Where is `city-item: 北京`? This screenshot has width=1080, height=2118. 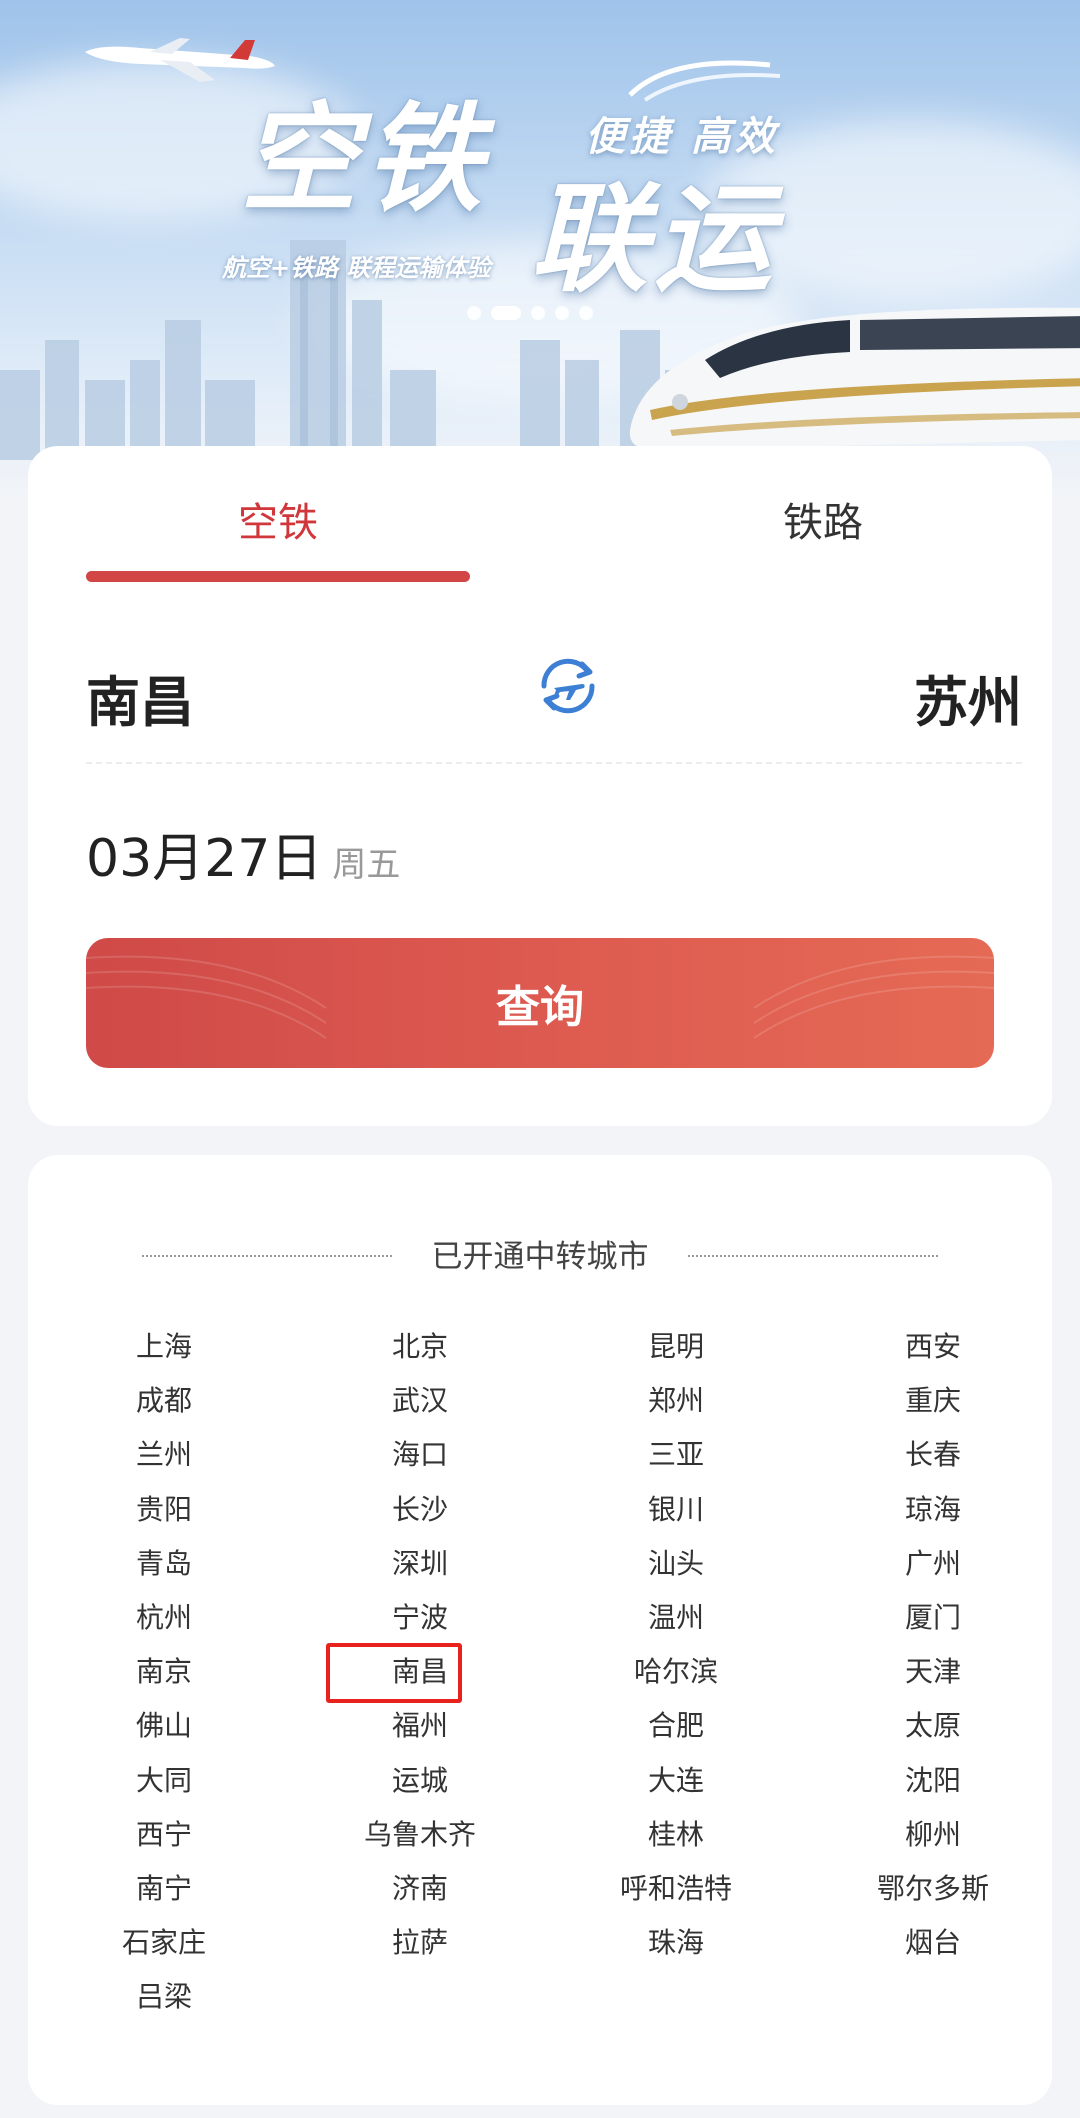 city-item: 北京 is located at coordinates (420, 1345).